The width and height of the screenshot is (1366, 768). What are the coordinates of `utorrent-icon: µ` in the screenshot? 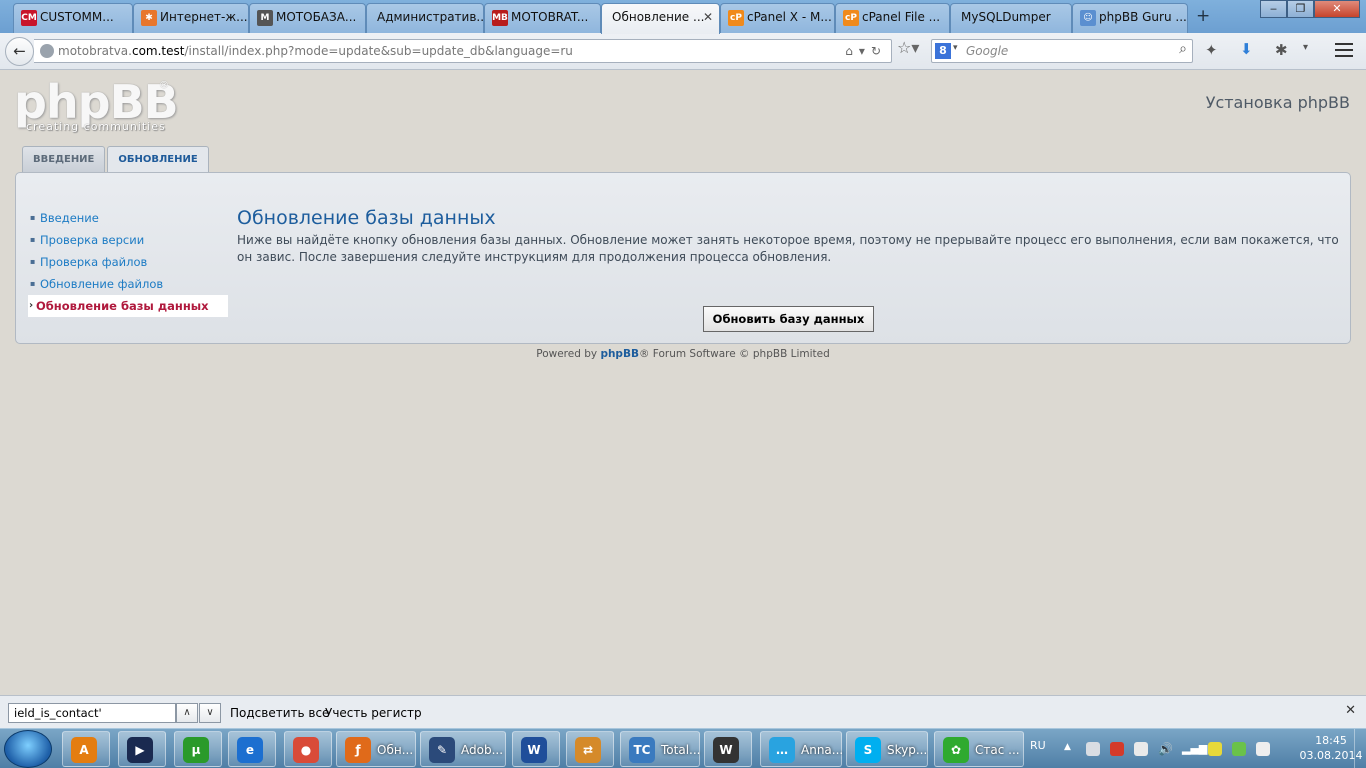 It's located at (196, 750).